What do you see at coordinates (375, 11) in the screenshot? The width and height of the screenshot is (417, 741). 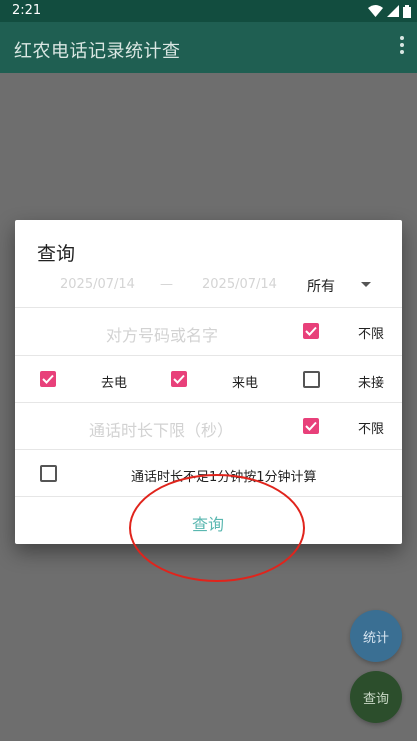 I see `wifi-icon` at bounding box center [375, 11].